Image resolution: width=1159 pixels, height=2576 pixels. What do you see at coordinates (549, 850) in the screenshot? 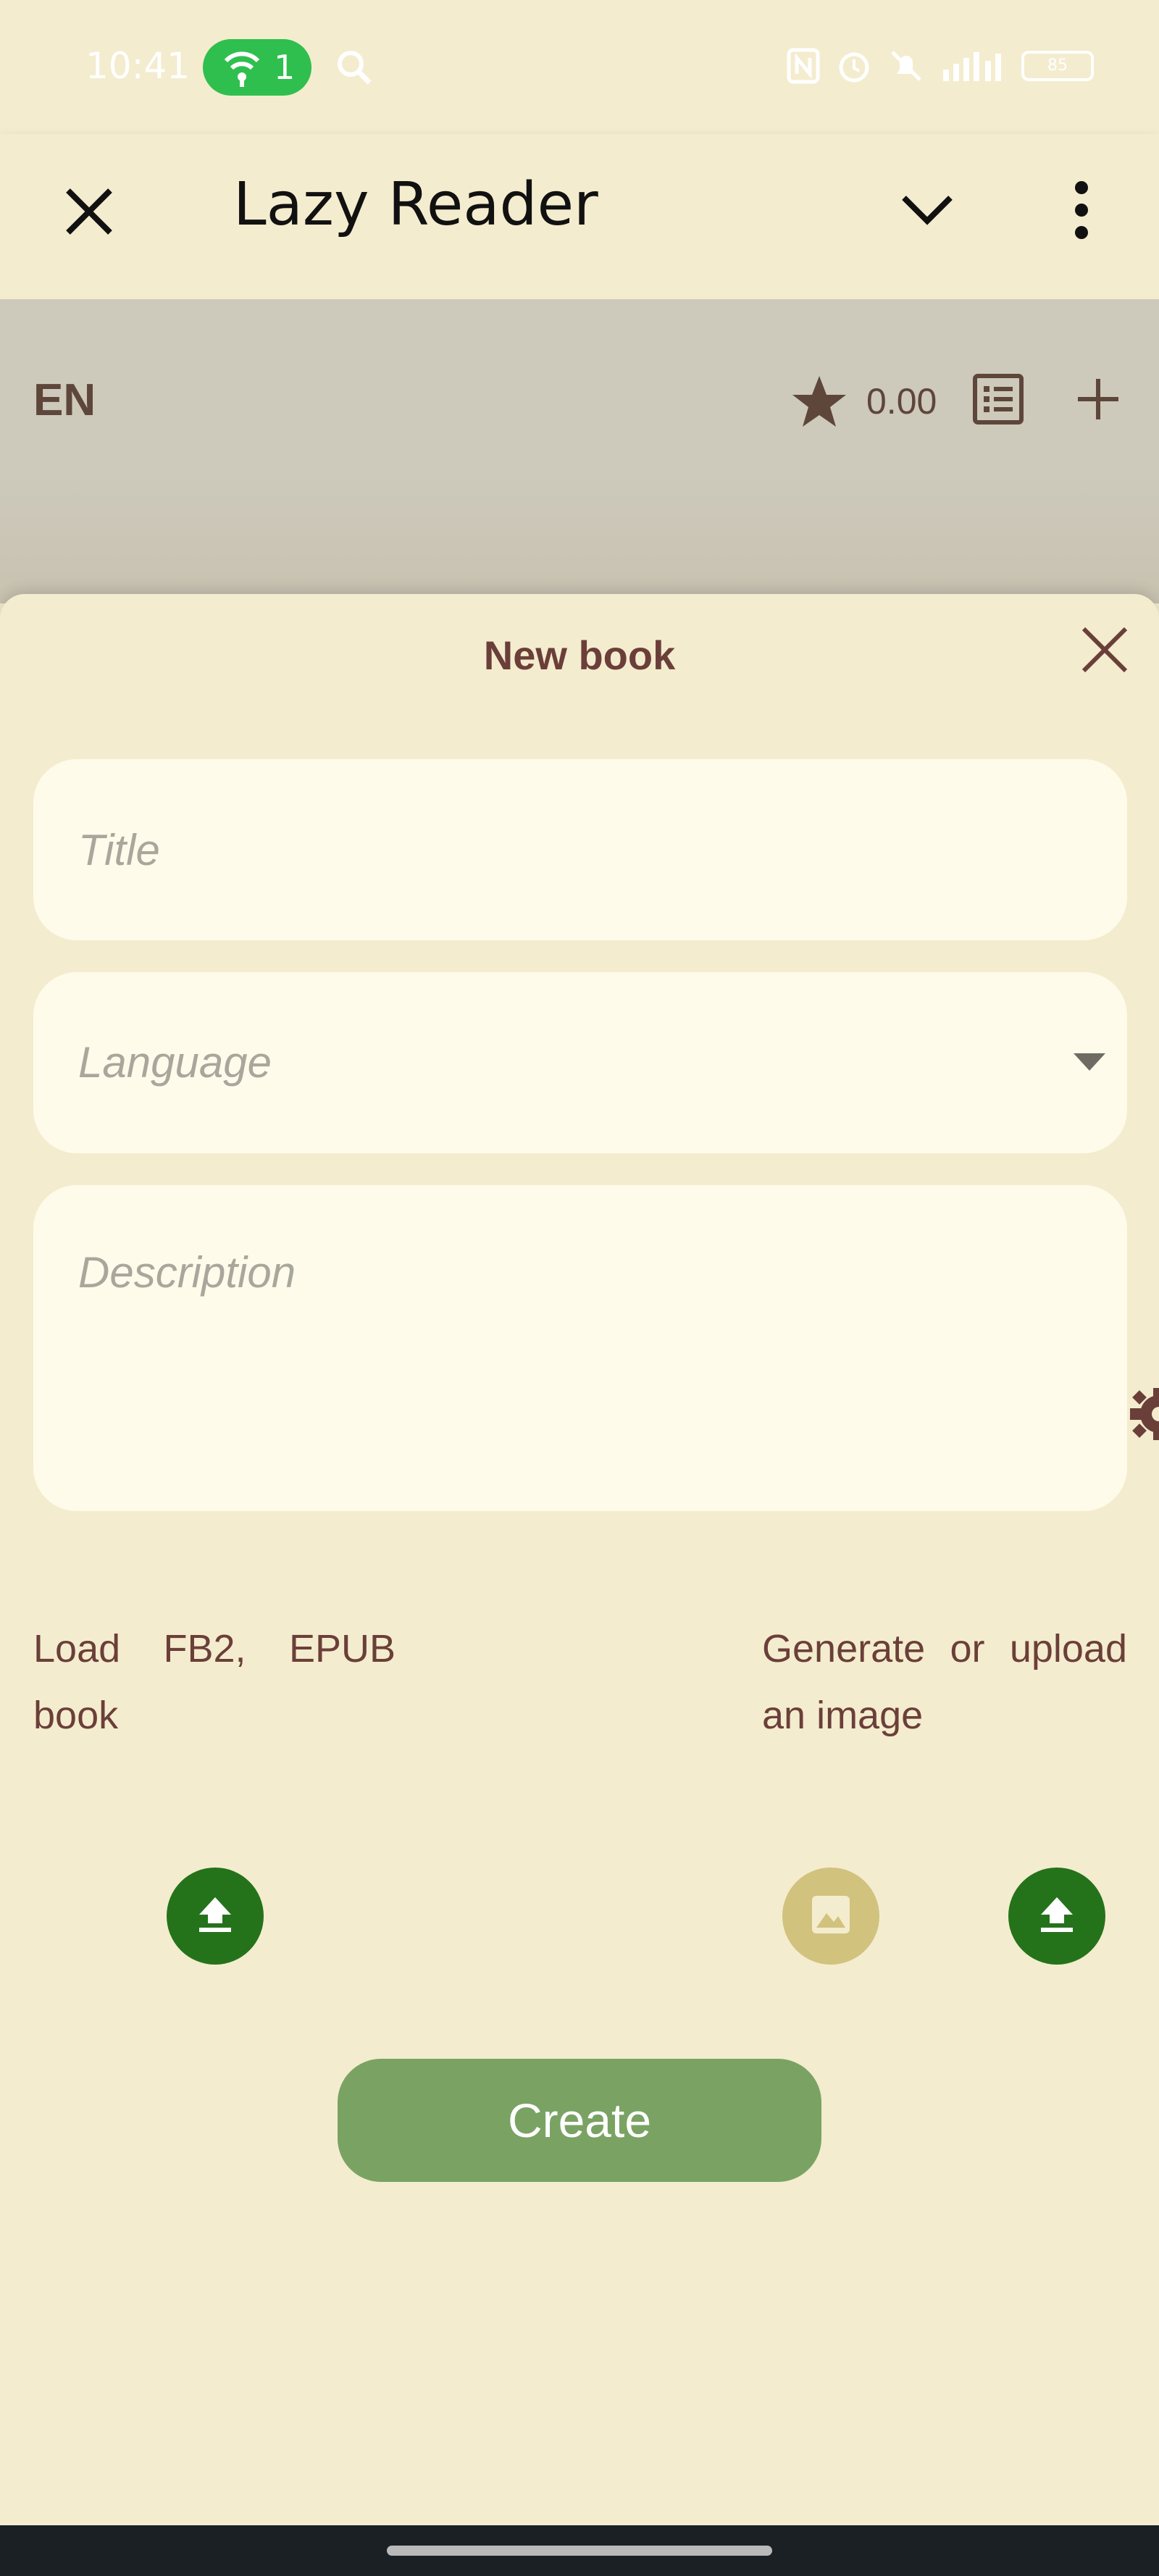
I see `title-input` at bounding box center [549, 850].